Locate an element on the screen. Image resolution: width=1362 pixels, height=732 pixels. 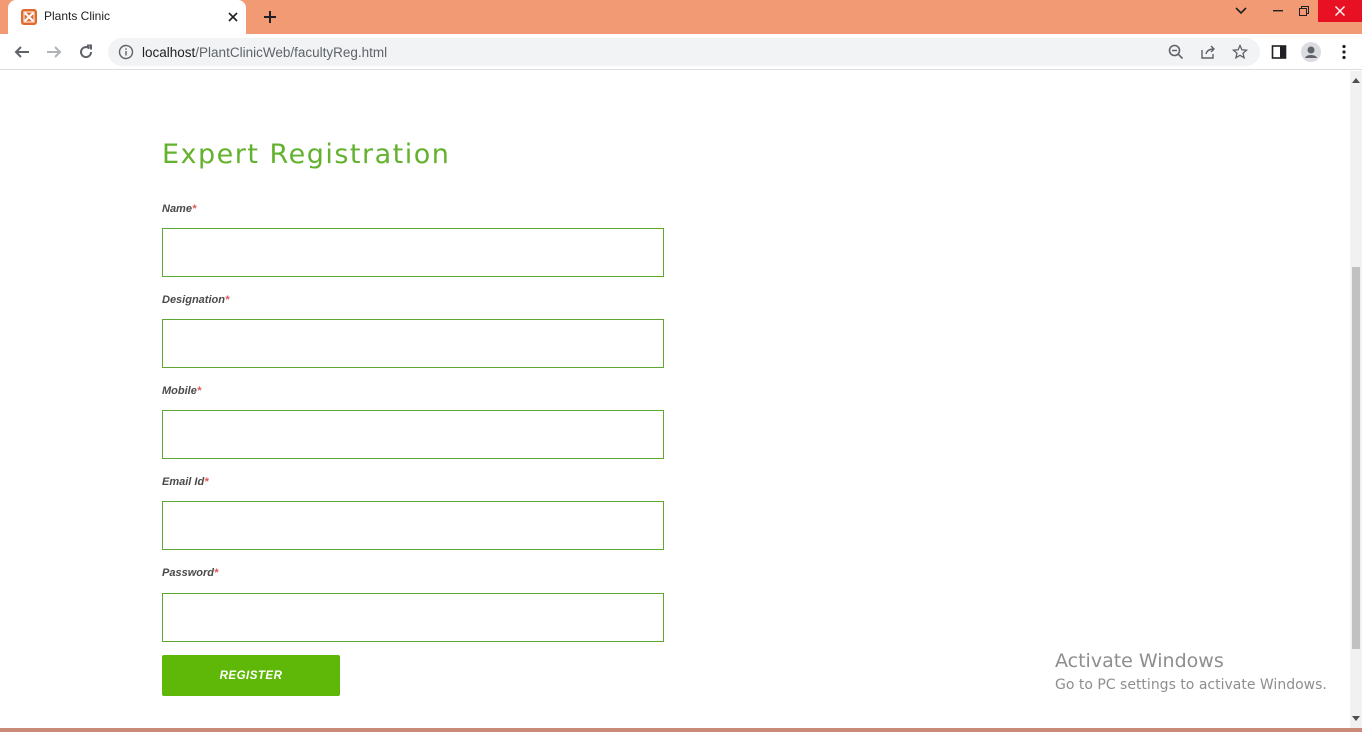
mobile-field is located at coordinates (413, 434).